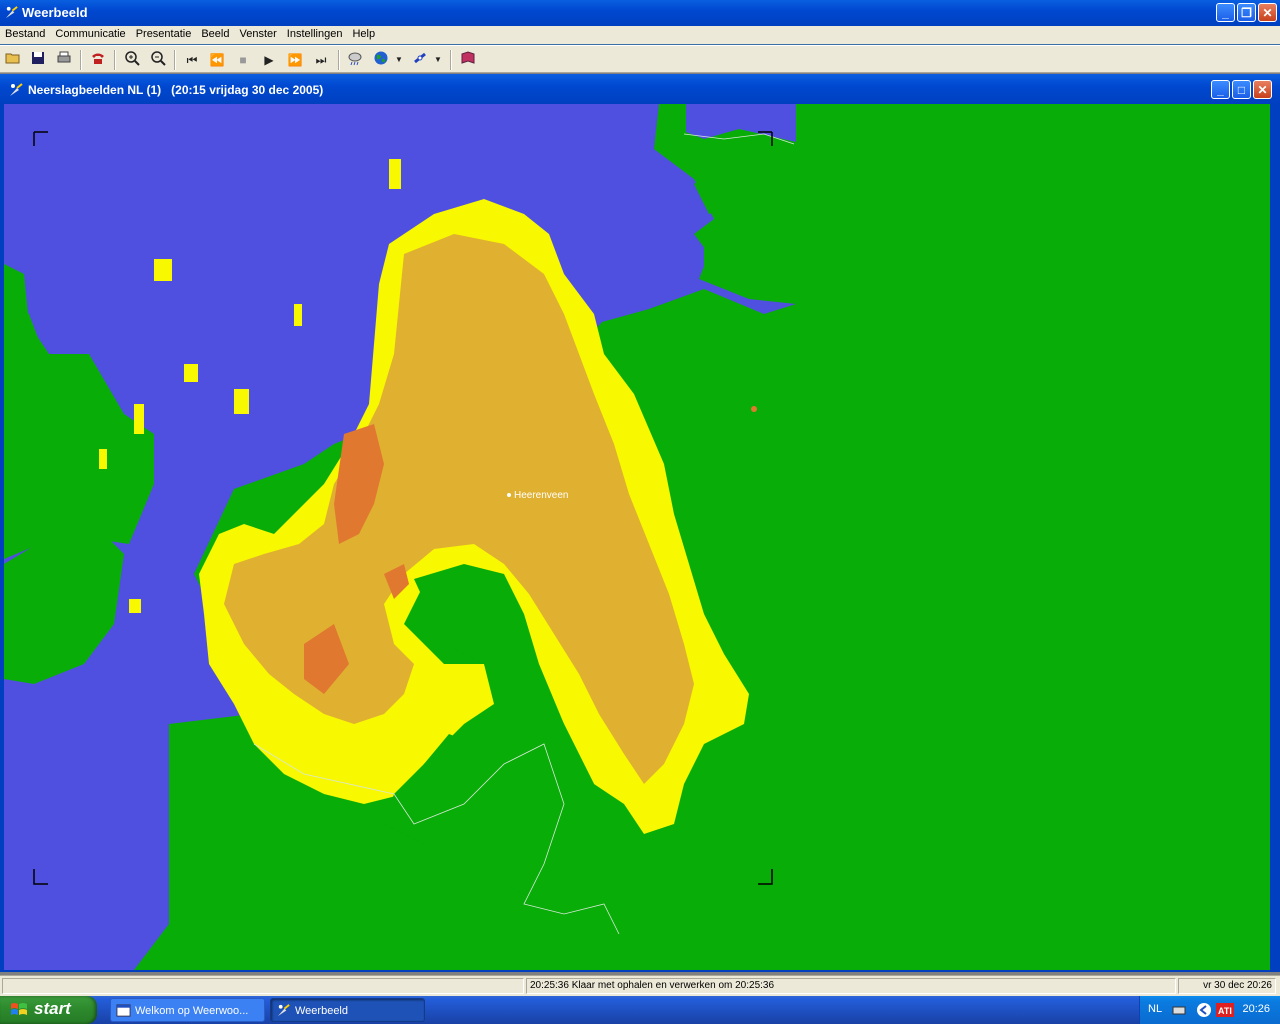 This screenshot has width=1280, height=1024. What do you see at coordinates (257, 35) in the screenshot?
I see `menu-venster: Venster` at bounding box center [257, 35].